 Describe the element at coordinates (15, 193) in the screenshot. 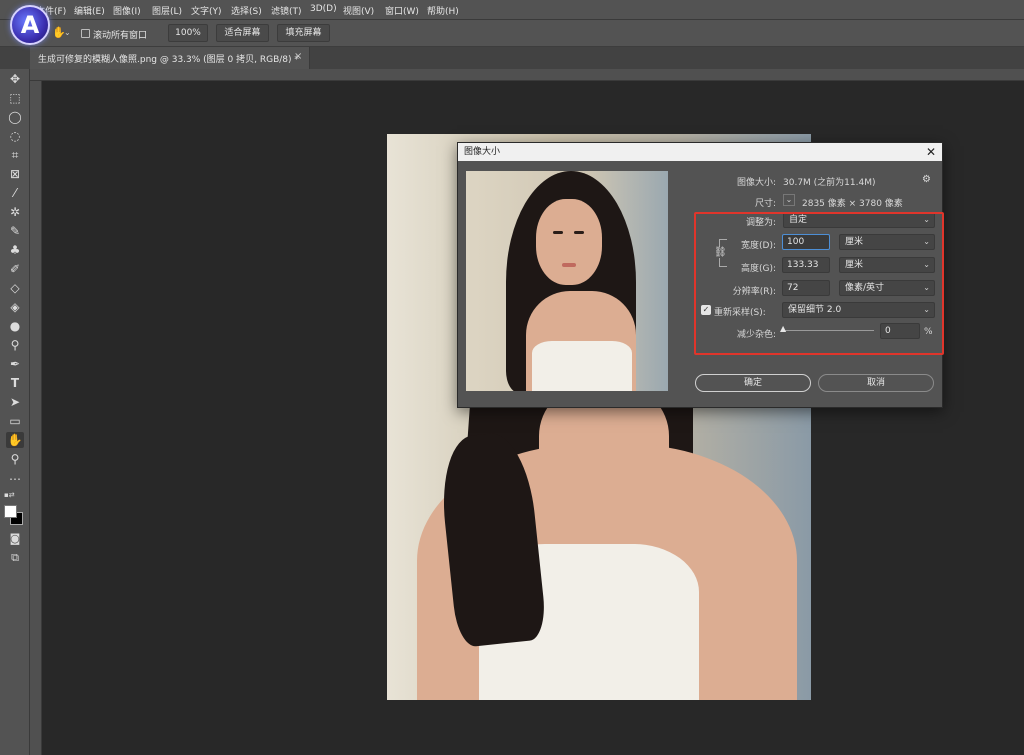

I see `eyedropper-tool-icon: ⁄` at that location.